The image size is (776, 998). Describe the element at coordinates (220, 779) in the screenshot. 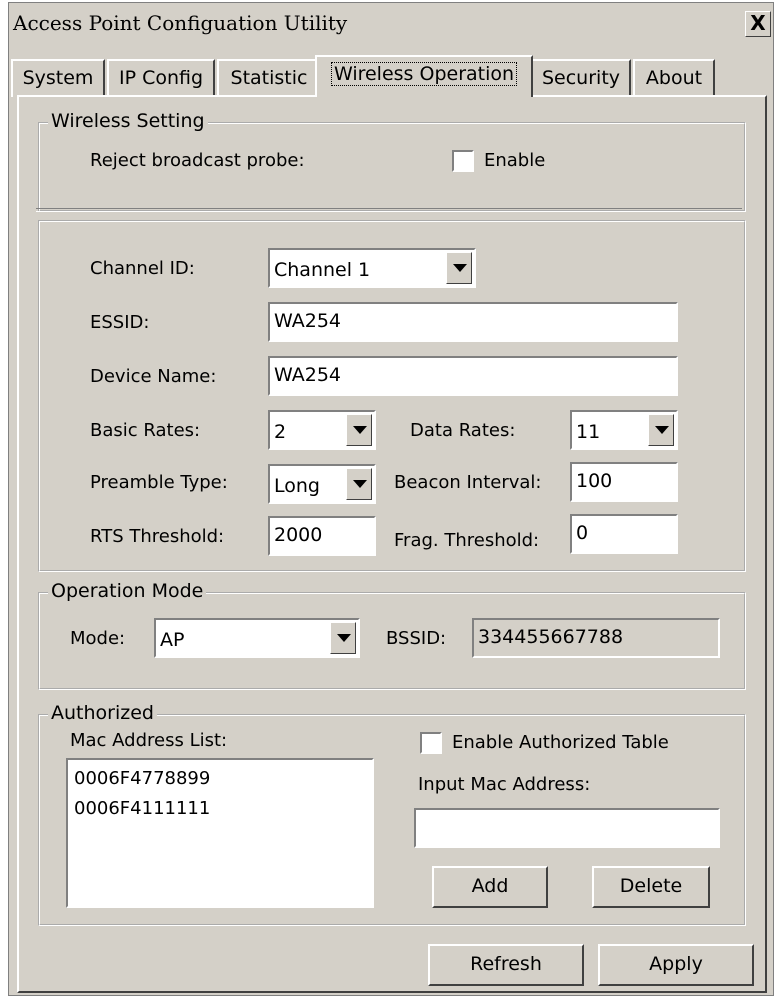

I see `list-item: 0006F4778899` at that location.